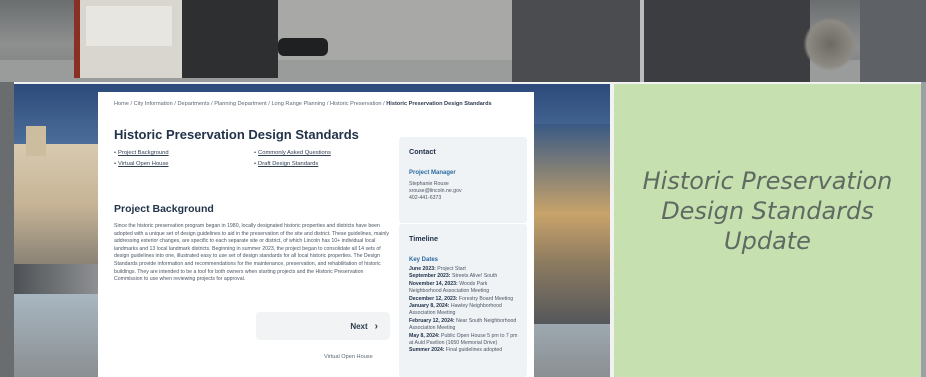  I want to click on contact-phone: 402-441-6373, so click(464, 198).